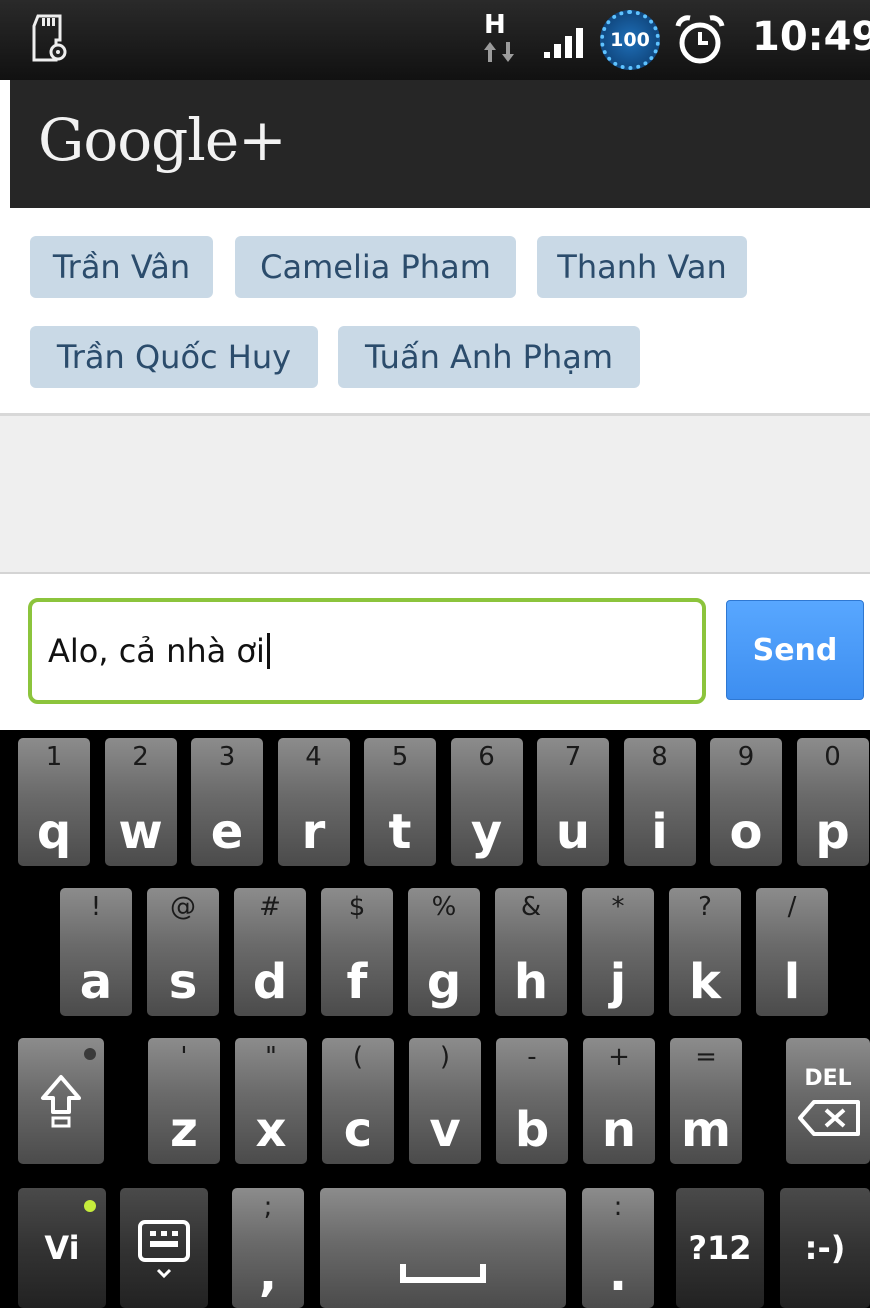  I want to click on shift-icon, so click(61, 1101).